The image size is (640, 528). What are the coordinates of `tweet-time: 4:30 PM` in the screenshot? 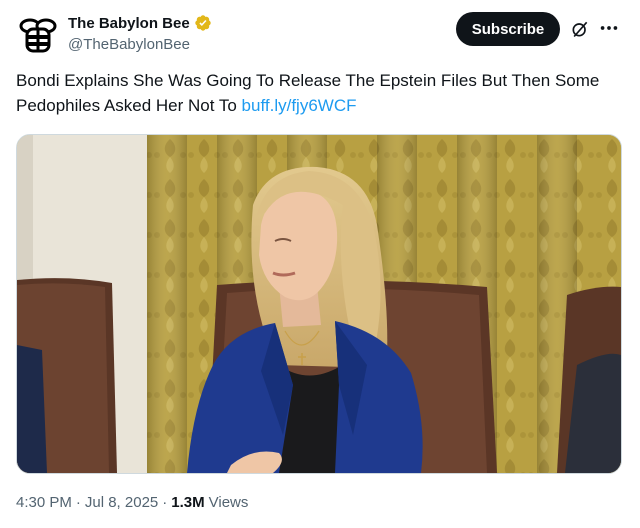 It's located at (44, 502).